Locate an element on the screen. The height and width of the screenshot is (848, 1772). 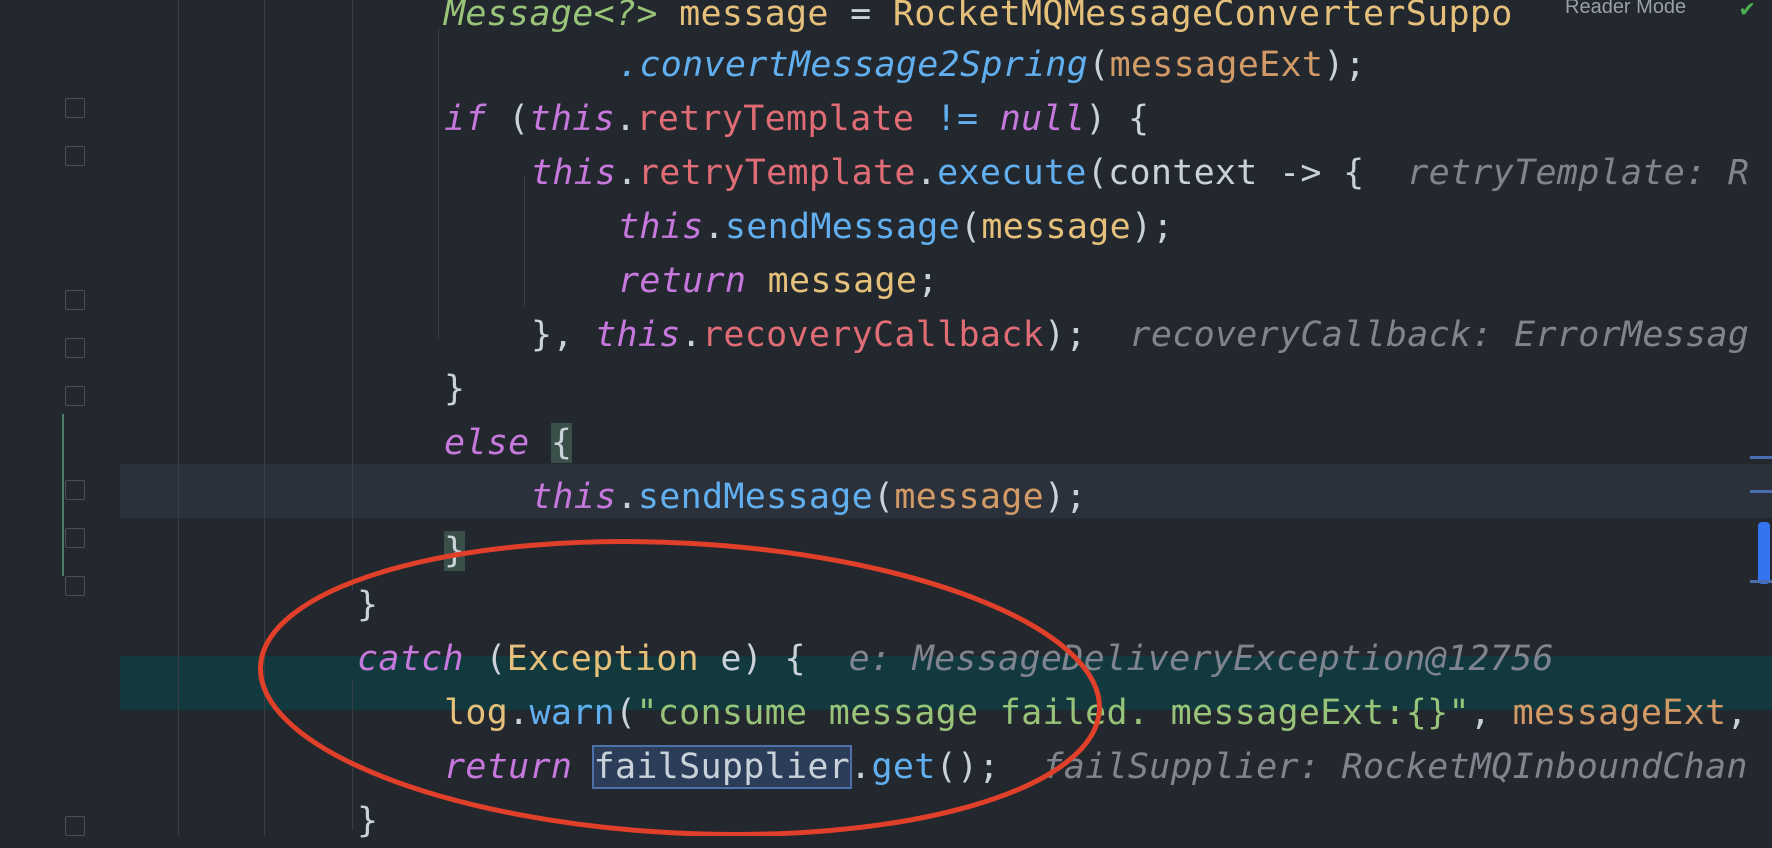
token: warn is located at coordinates (572, 713).